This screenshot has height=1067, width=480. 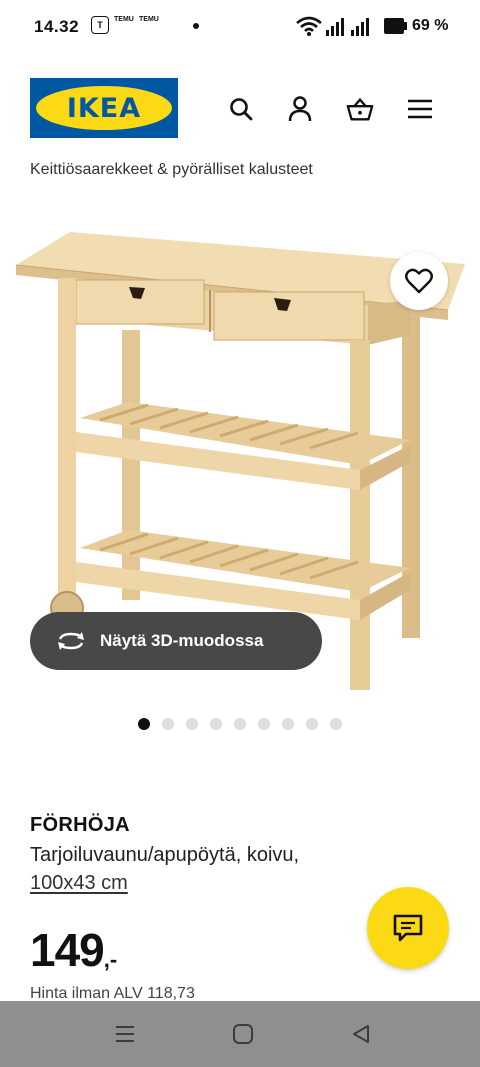 I want to click on system-nav-bar, so click(x=240, y=1034).